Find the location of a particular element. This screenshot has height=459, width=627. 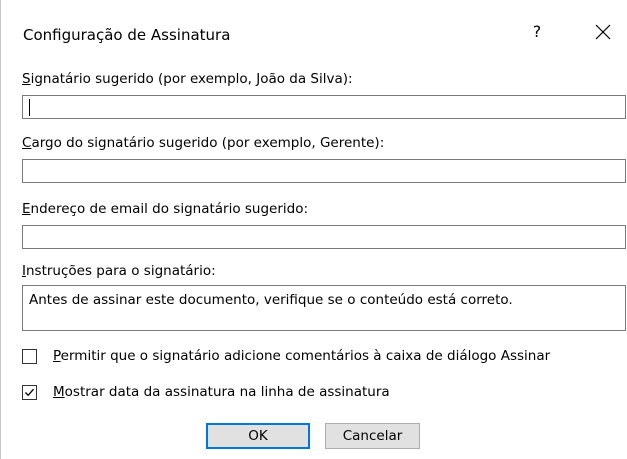

cancel-button: Cancelar is located at coordinates (372, 436).